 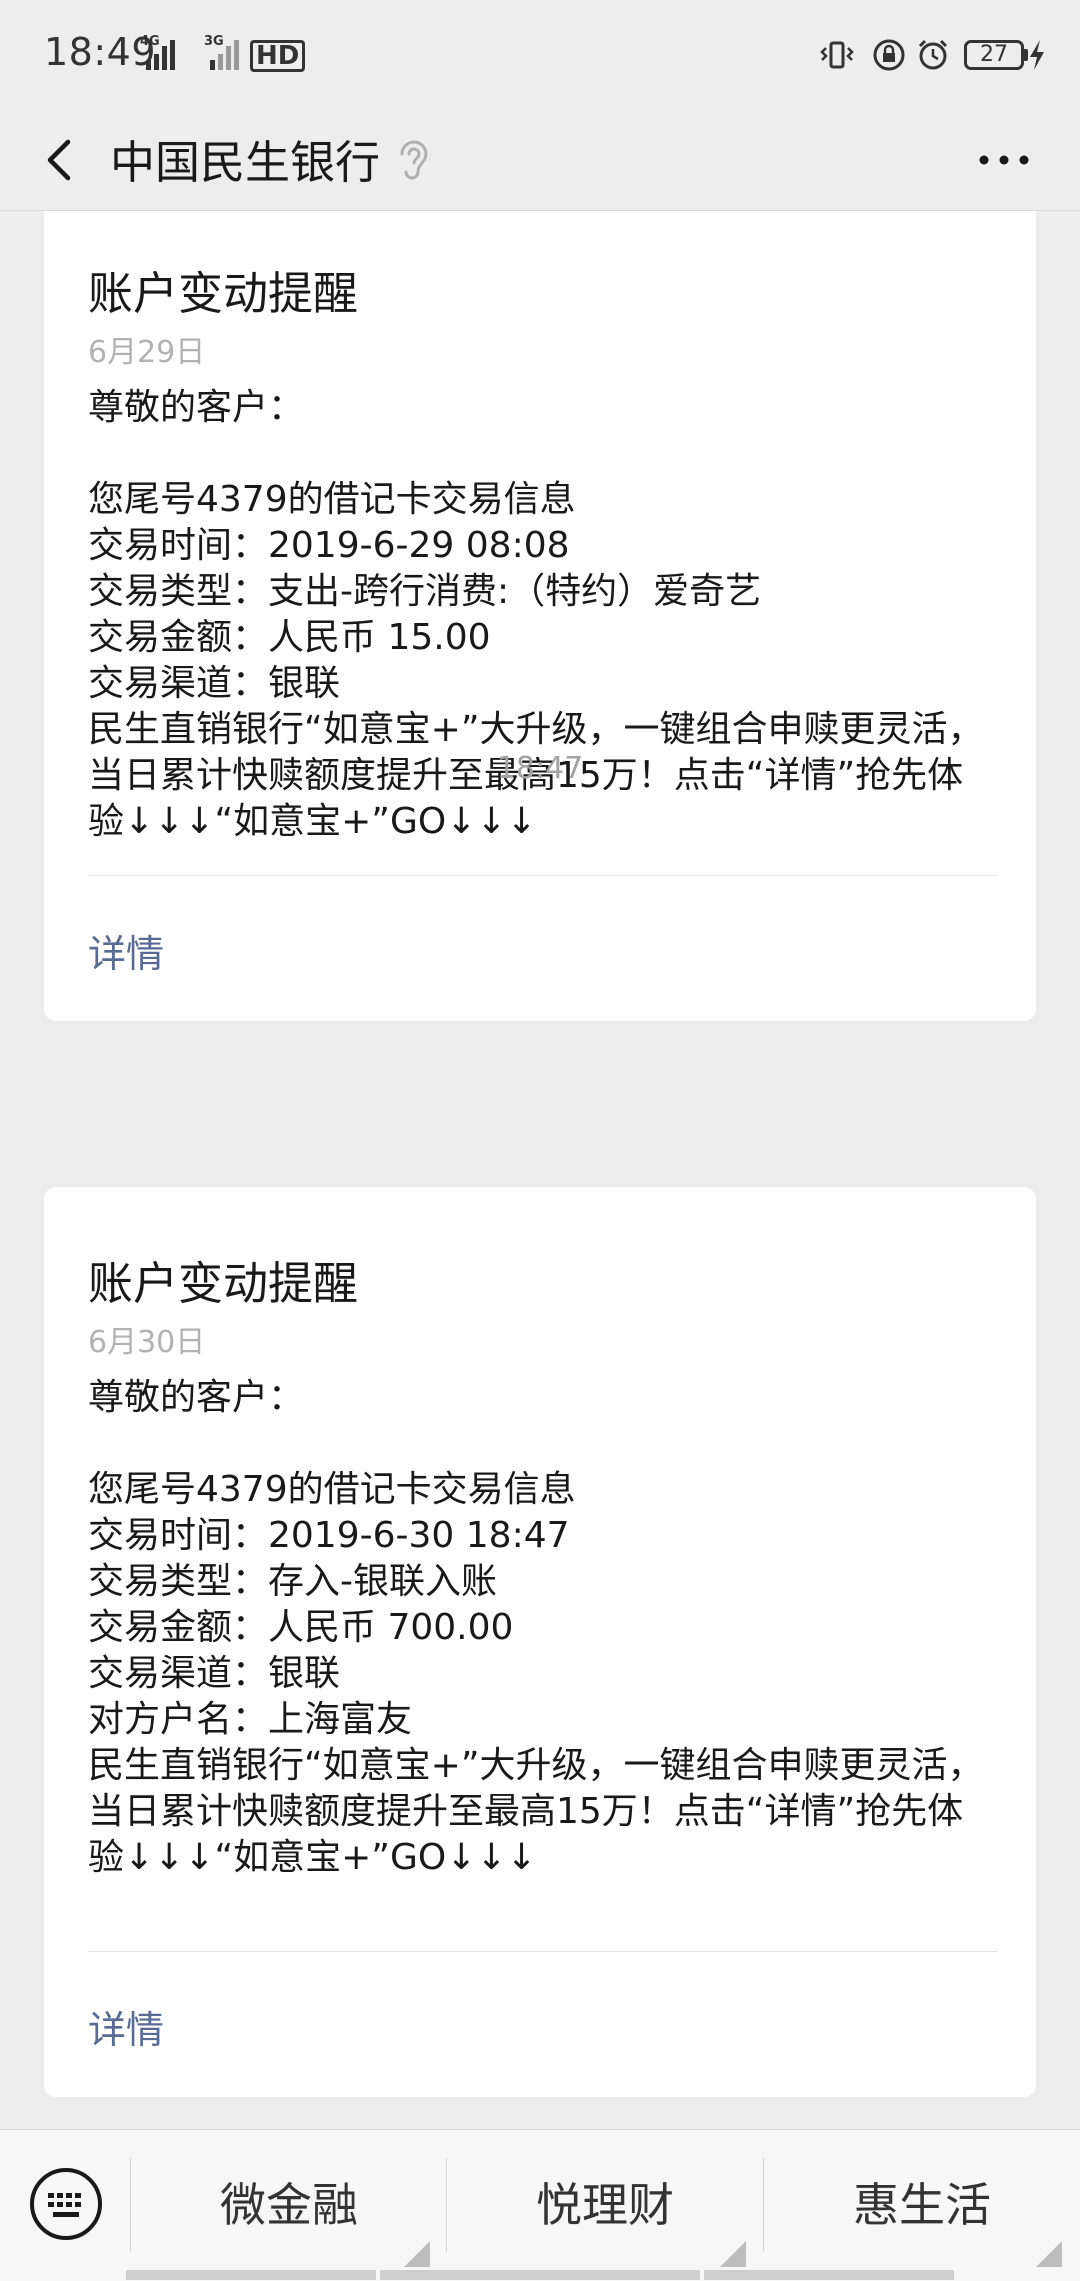 I want to click on back-arrow-icon, so click(x=60, y=160).